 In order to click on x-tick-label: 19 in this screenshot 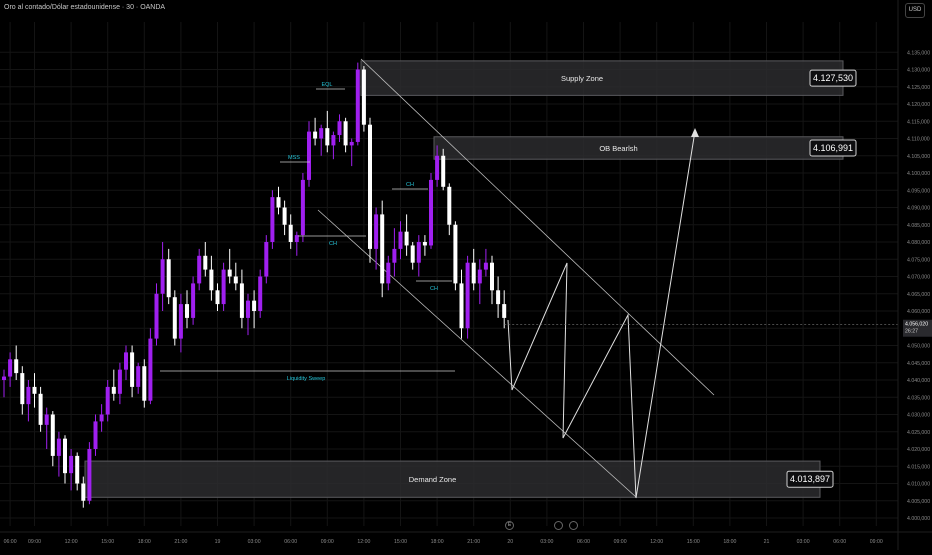, I will do `click(218, 542)`.